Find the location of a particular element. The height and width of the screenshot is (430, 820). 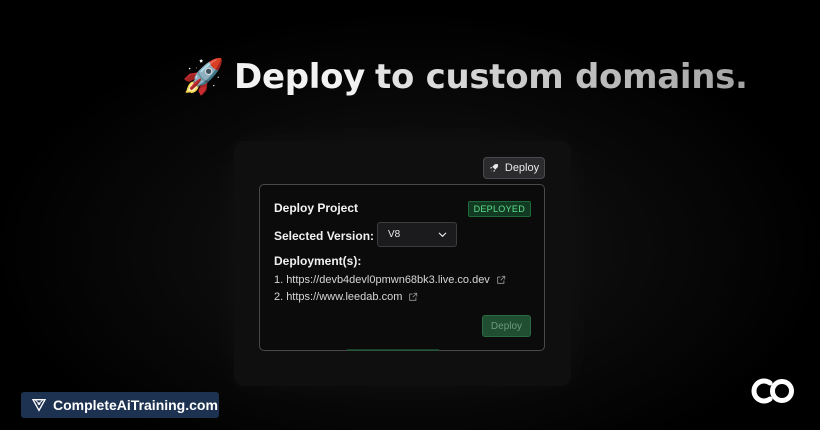

page-headline: 🚀 Deploy to custom domains. is located at coordinates (465, 77).